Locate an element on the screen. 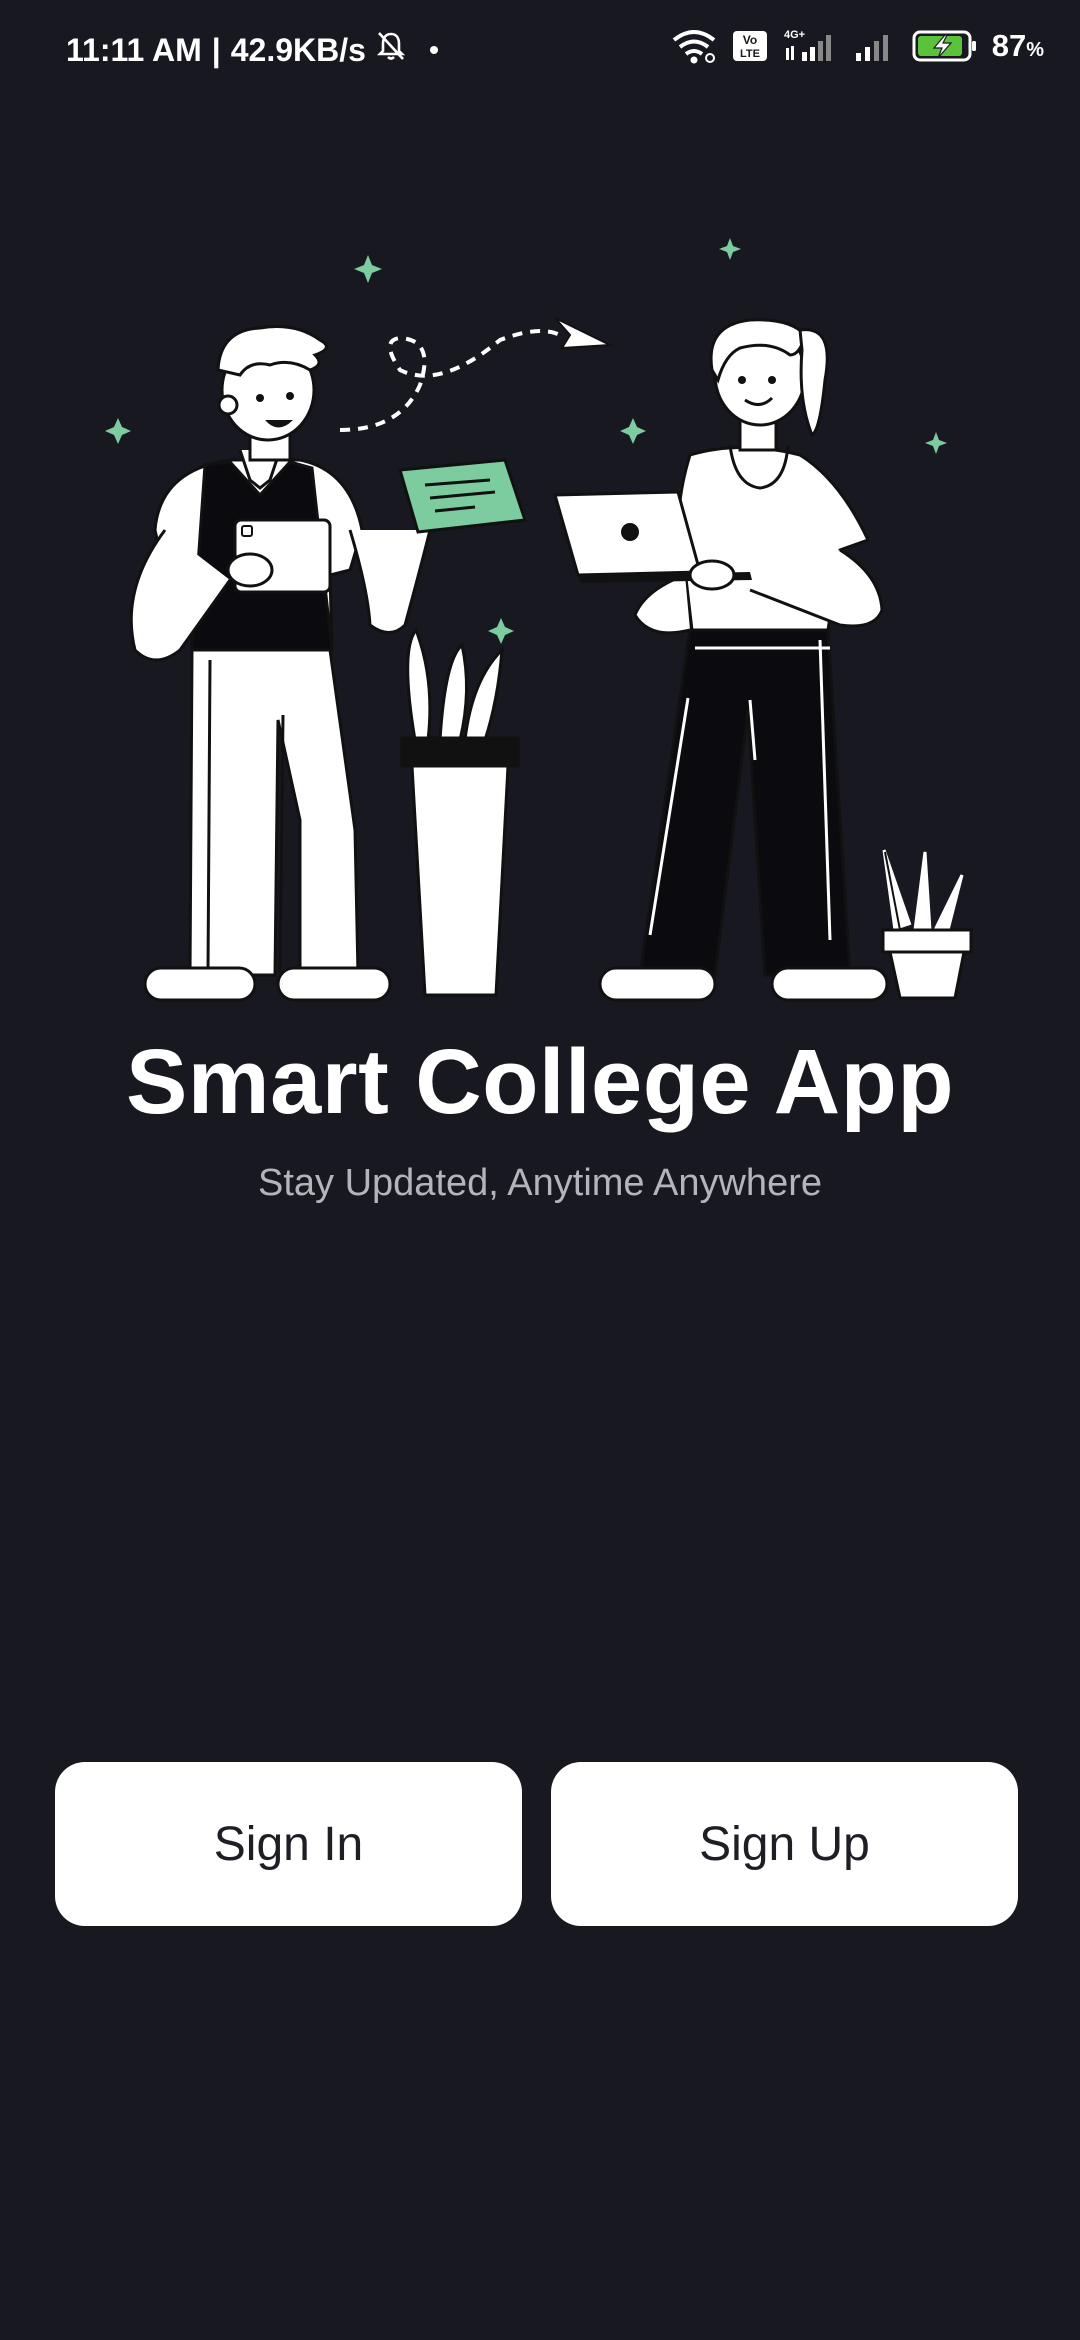 The width and height of the screenshot is (1080, 2340). battery-percent-value: 87 is located at coordinates (1009, 45).